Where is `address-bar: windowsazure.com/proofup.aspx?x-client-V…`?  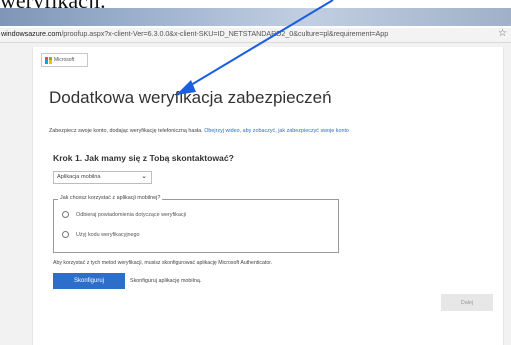
address-bar: windowsazure.com/proofup.aspx?x-client-V… is located at coordinates (255, 35).